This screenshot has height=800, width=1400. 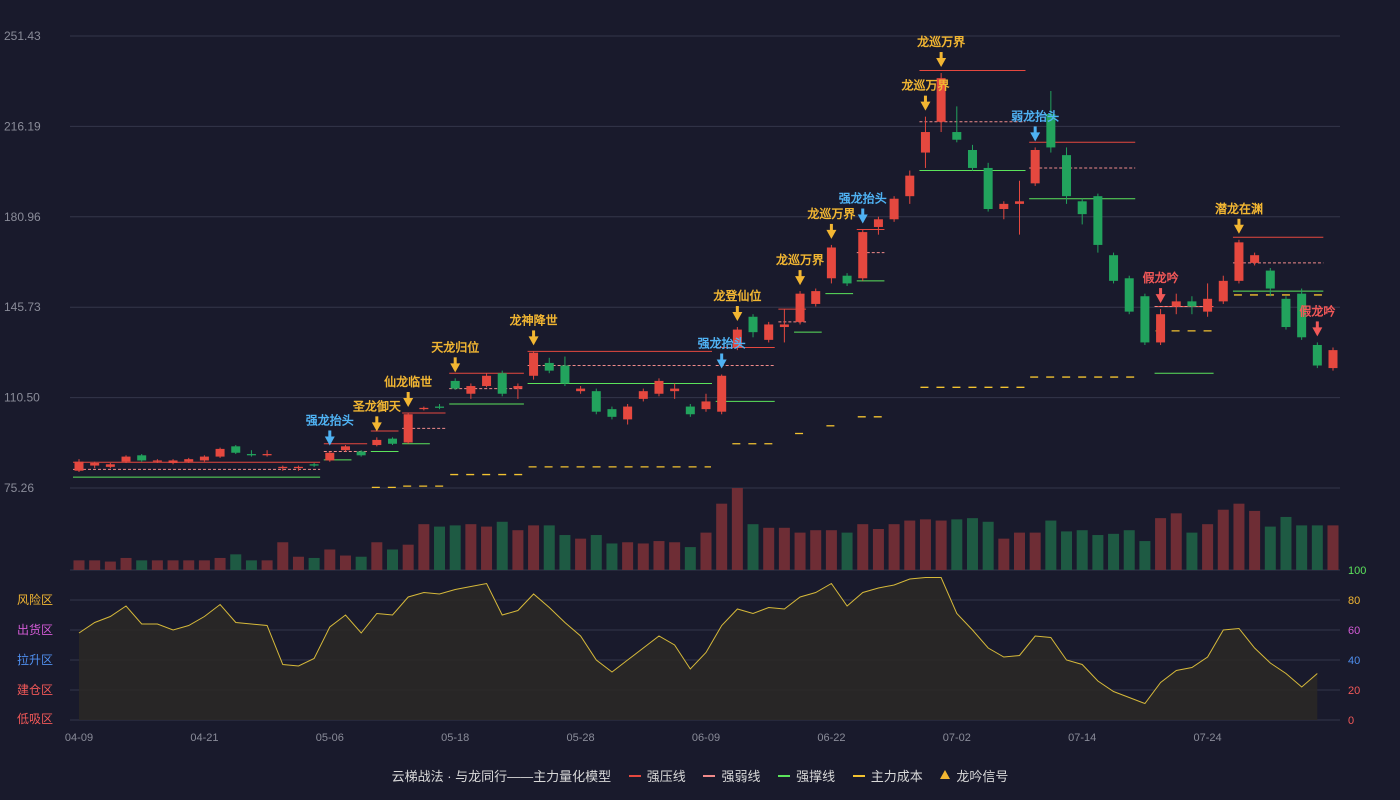 I want to click on x-tick-label: 06-09, so click(x=706, y=738).